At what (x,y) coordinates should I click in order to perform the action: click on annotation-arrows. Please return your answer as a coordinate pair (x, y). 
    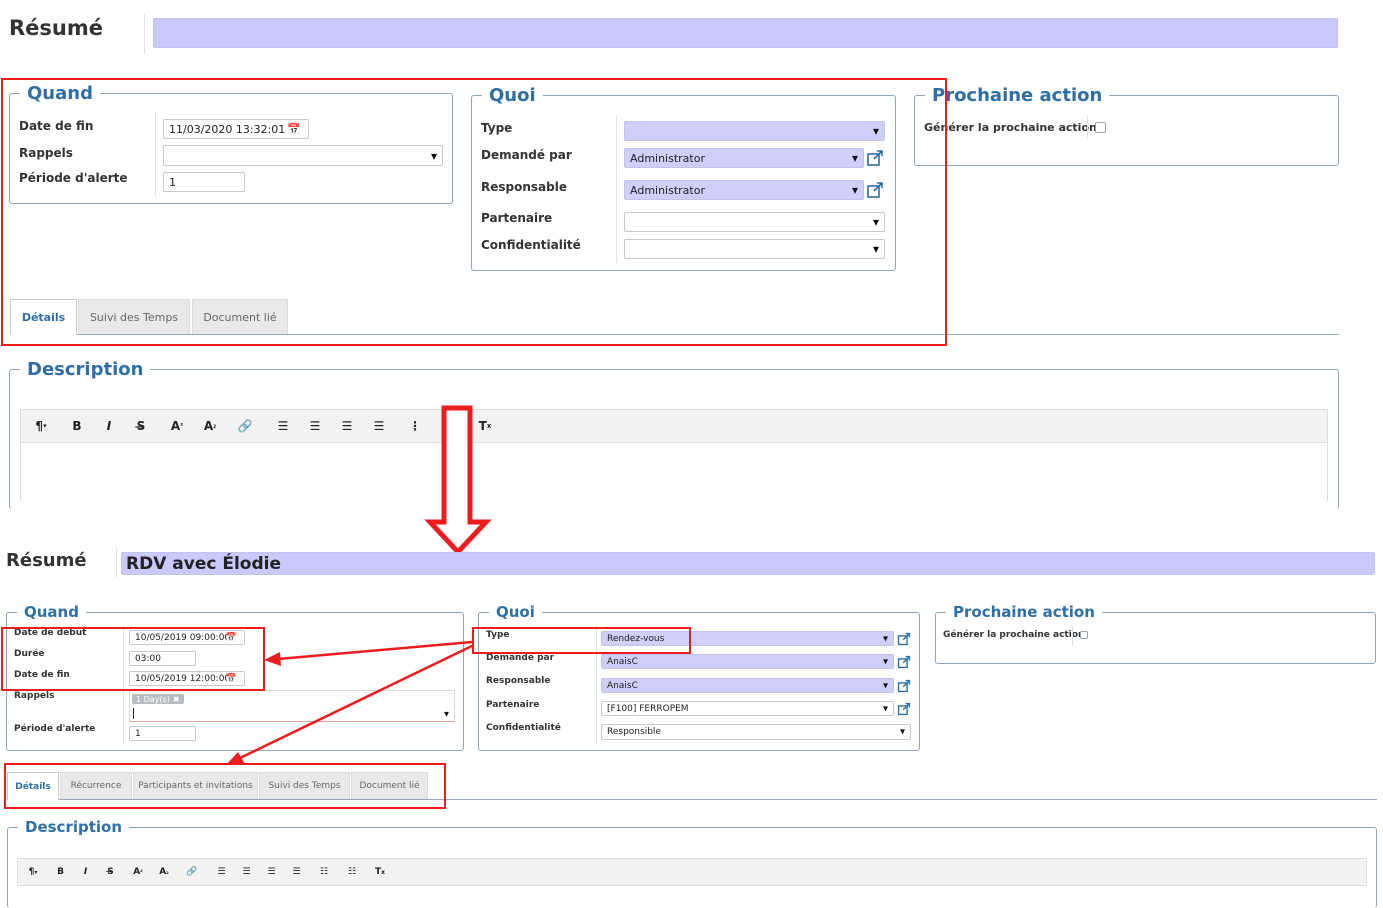
    Looking at the image, I should click on (350, 702).